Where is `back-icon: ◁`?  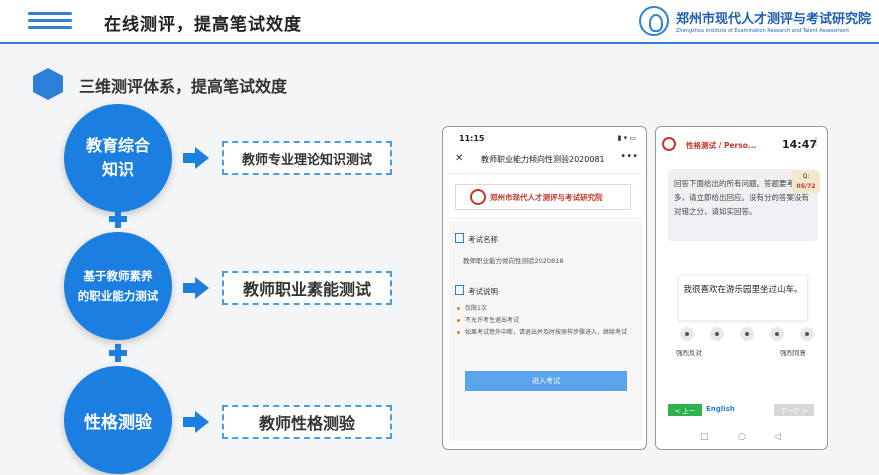
back-icon: ◁ is located at coordinates (777, 437).